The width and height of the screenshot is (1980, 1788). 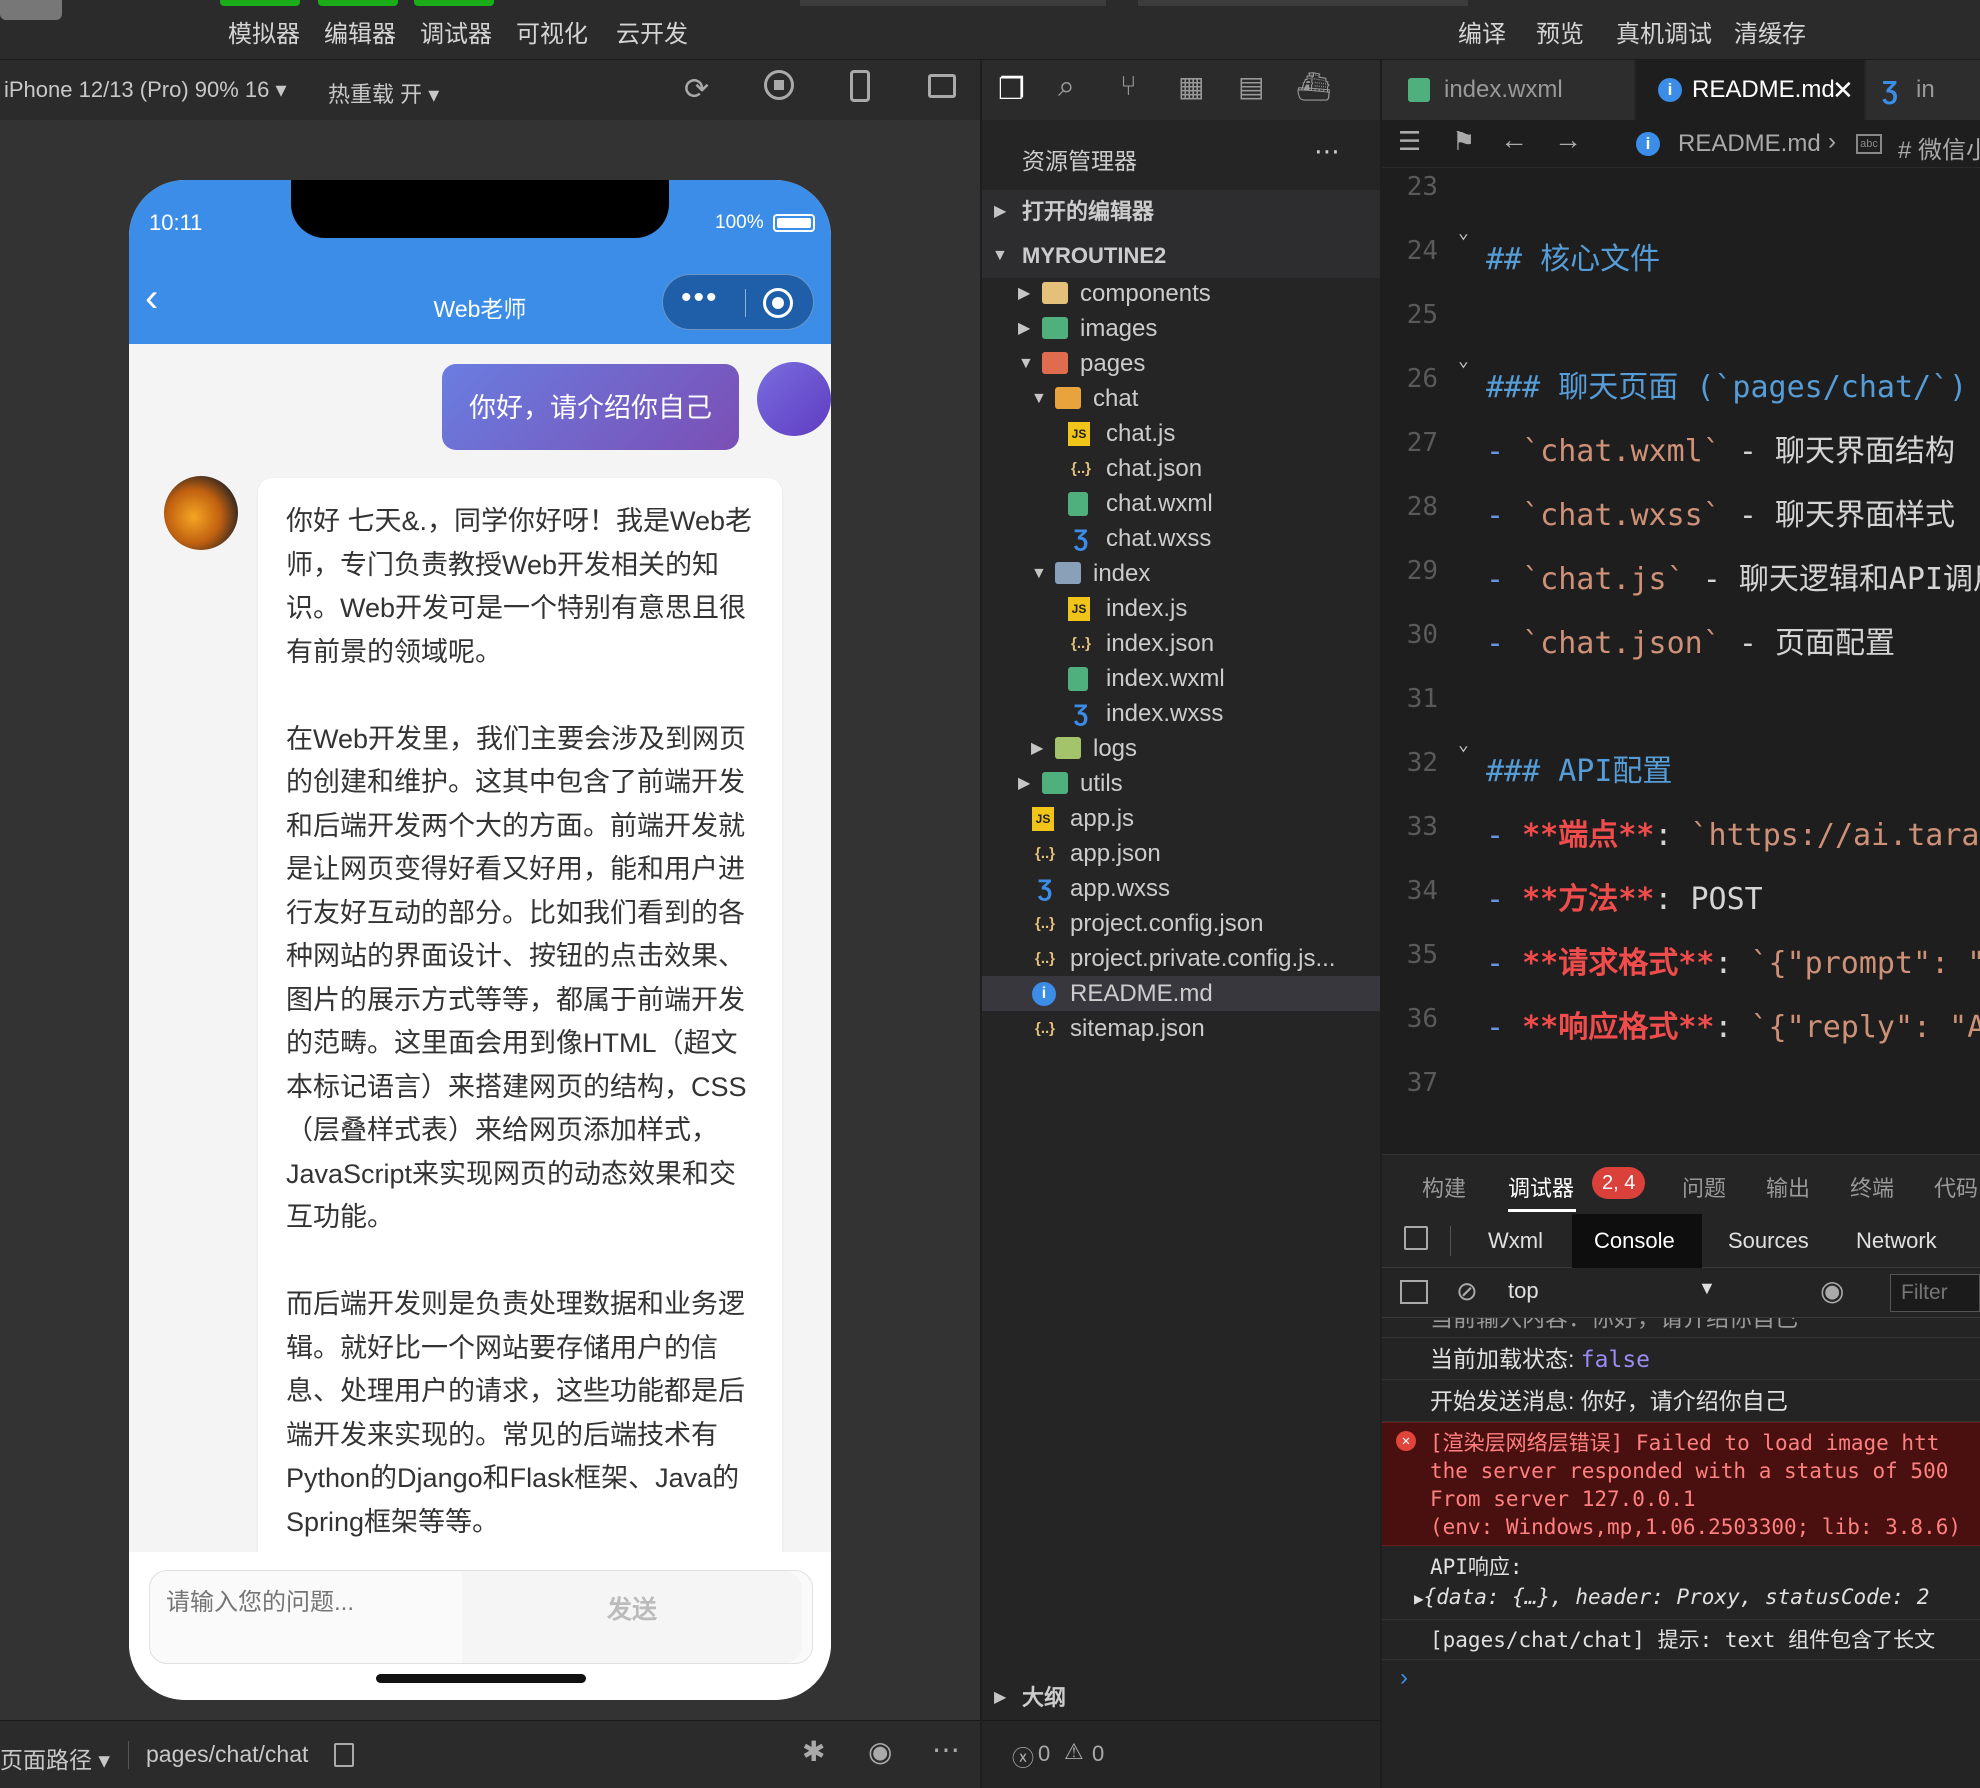 What do you see at coordinates (1327, 151) in the screenshot?
I see `explorer-more-icon: ⋯` at bounding box center [1327, 151].